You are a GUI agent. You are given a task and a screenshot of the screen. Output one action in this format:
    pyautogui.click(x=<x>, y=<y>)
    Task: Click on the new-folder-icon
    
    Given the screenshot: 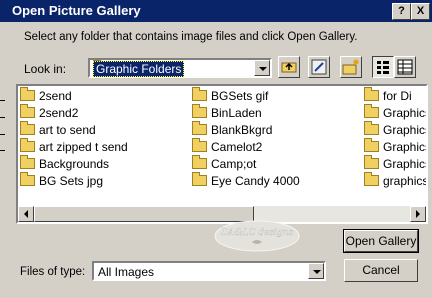 What is the action you would take?
    pyautogui.click(x=350, y=67)
    